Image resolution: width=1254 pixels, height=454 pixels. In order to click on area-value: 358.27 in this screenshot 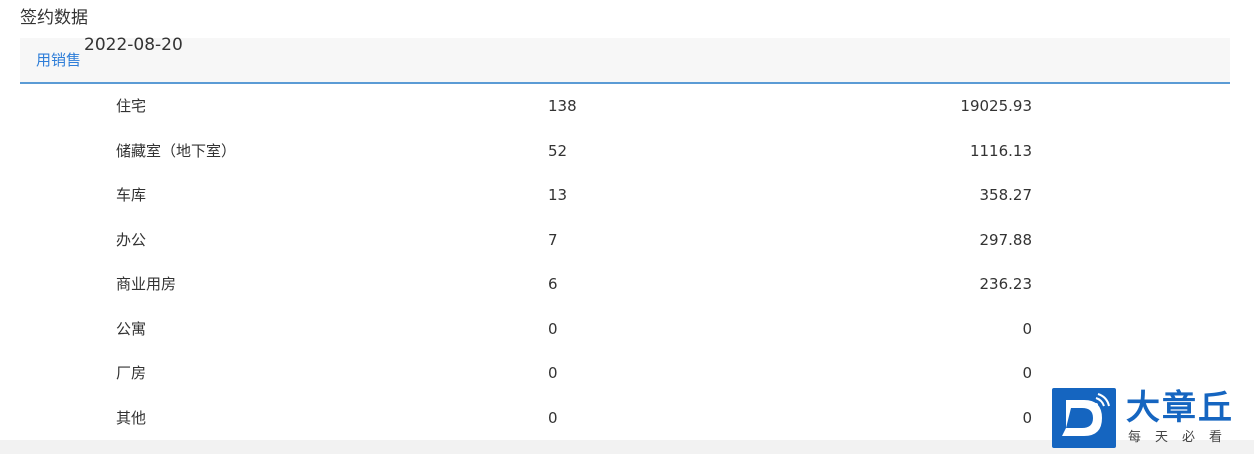, I will do `click(1006, 195)`.